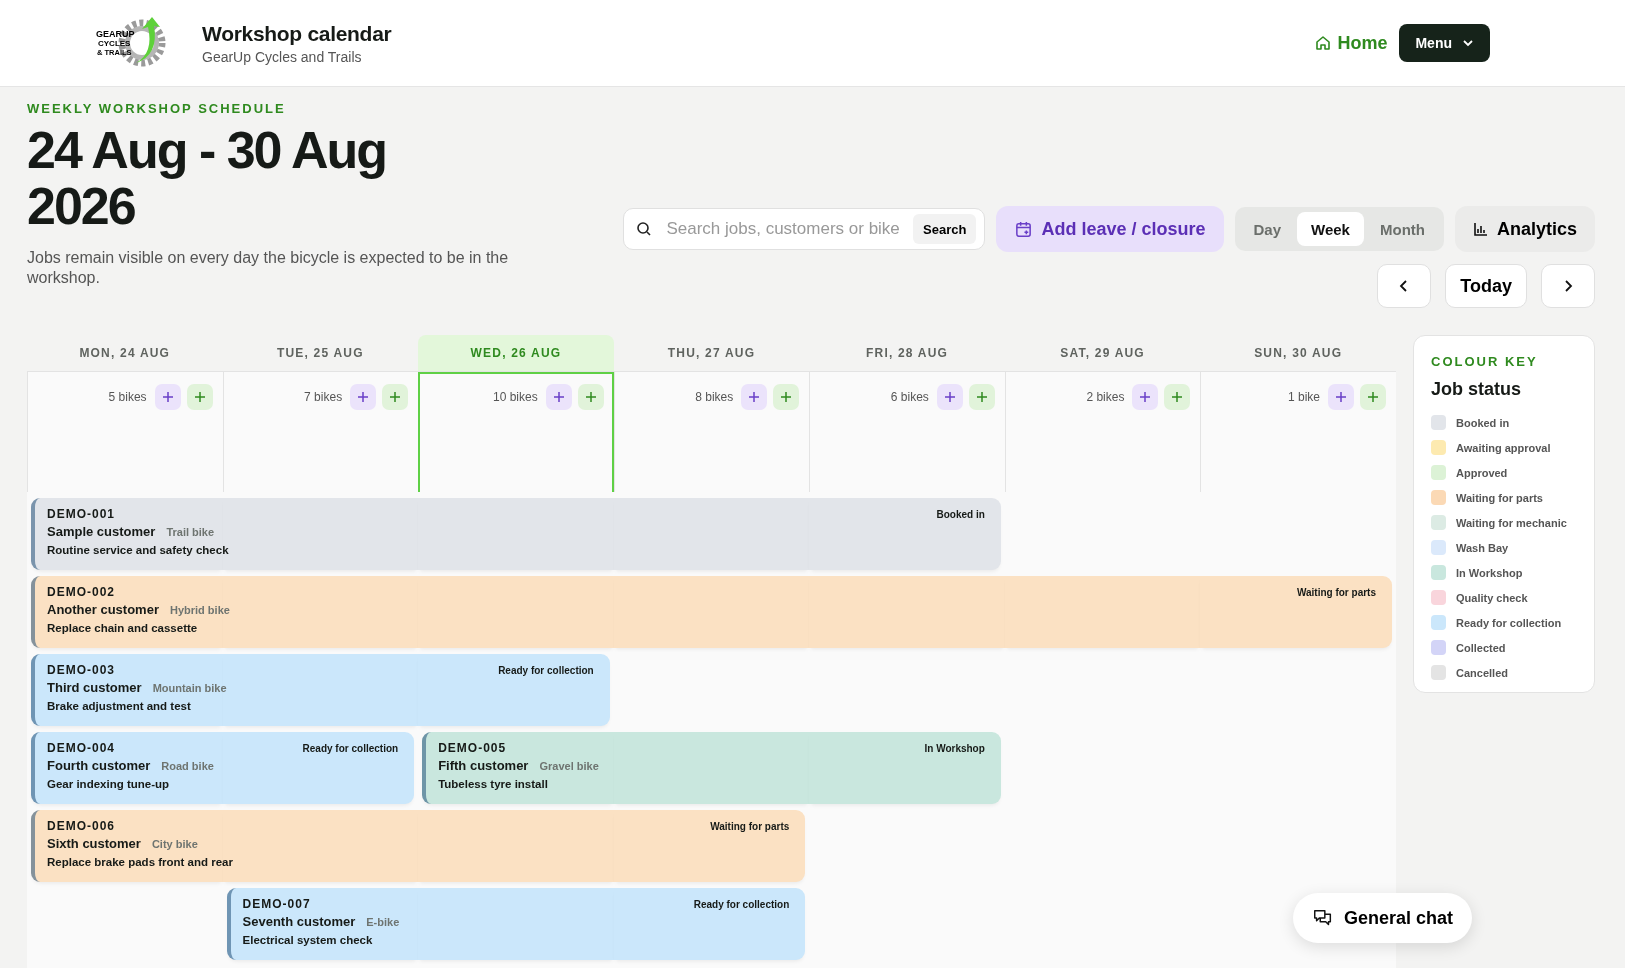 The height and width of the screenshot is (968, 1625). What do you see at coordinates (1323, 43) in the screenshot?
I see `home-icon` at bounding box center [1323, 43].